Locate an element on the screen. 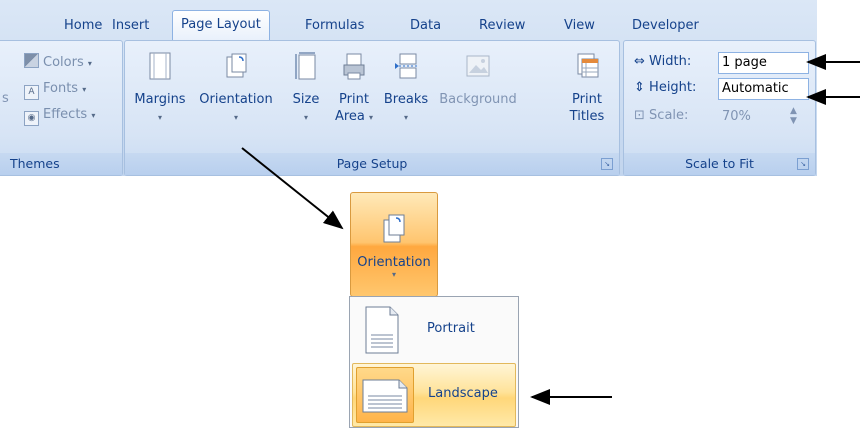 The height and width of the screenshot is (428, 867). print-area-label-1: Print is located at coordinates (354, 99).